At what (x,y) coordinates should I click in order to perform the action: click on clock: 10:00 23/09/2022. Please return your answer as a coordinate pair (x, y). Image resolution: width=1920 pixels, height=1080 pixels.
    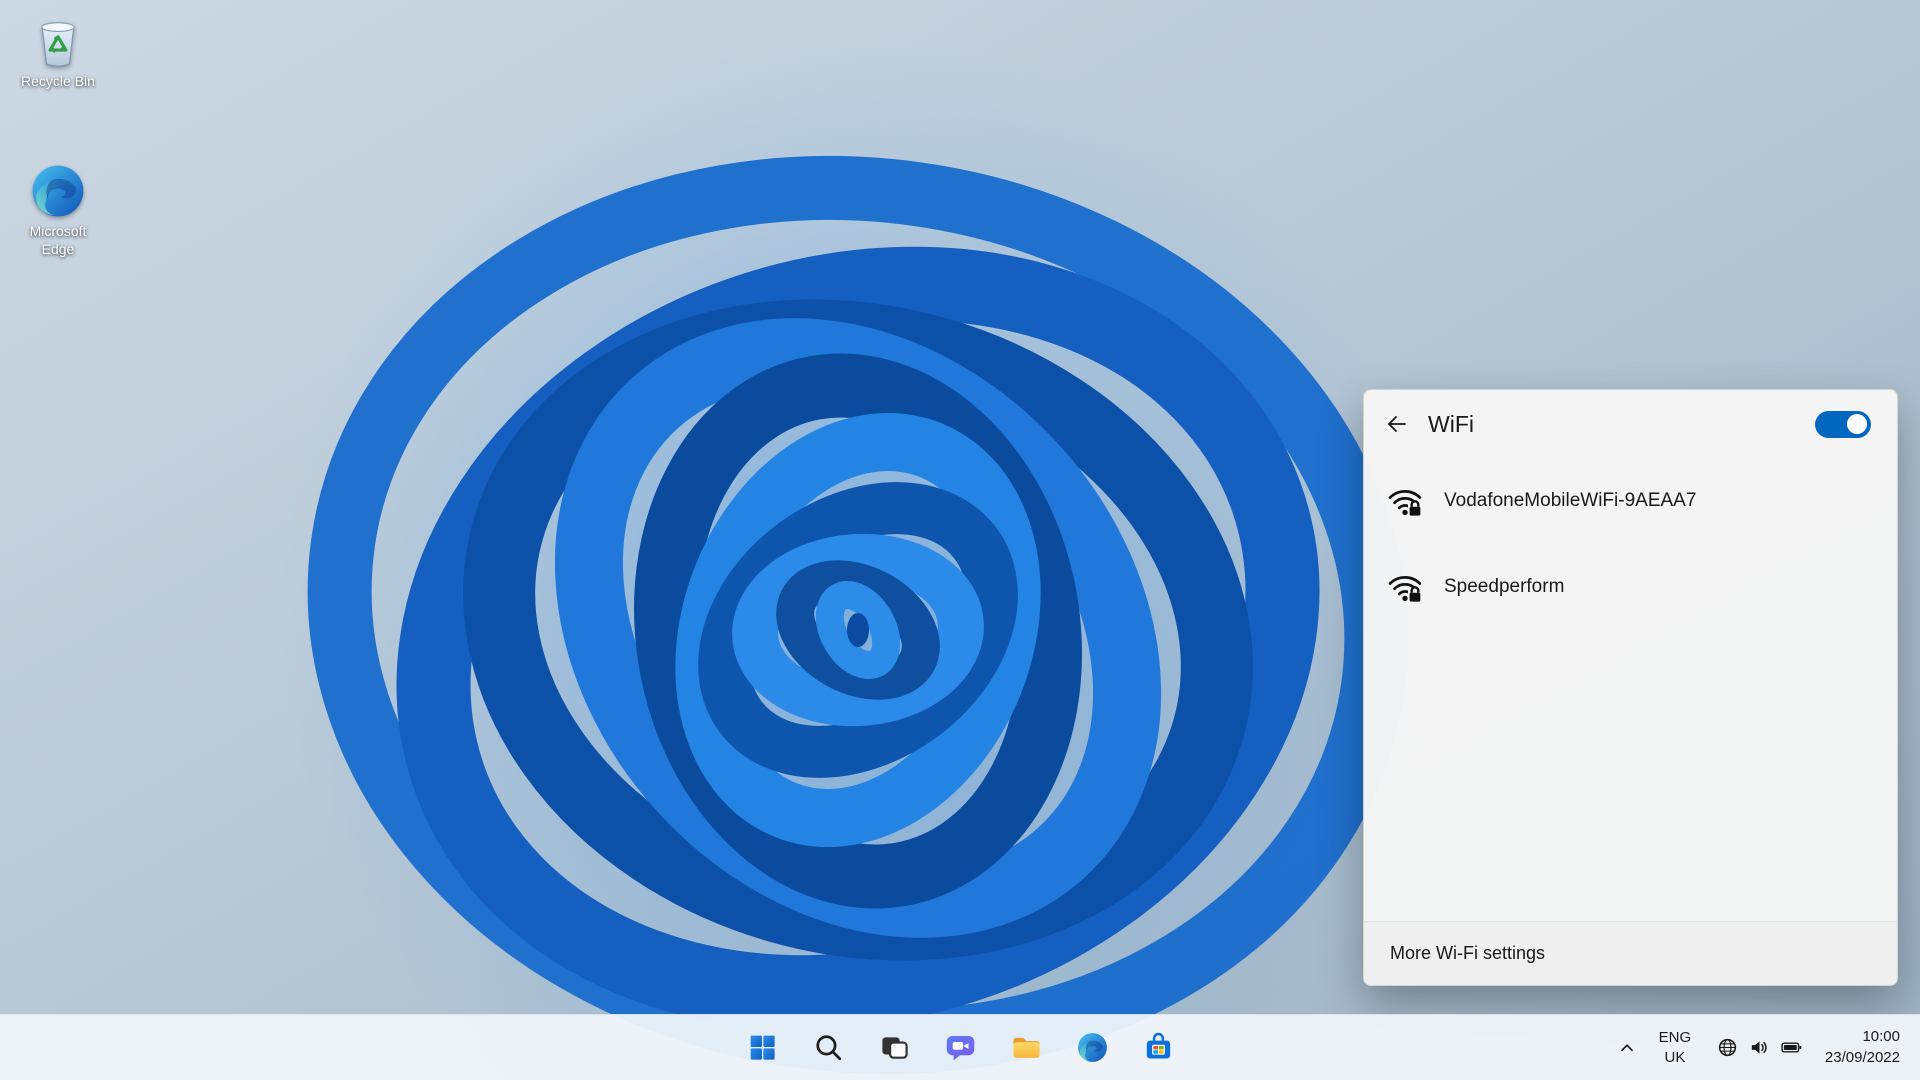
    Looking at the image, I should click on (1862, 1047).